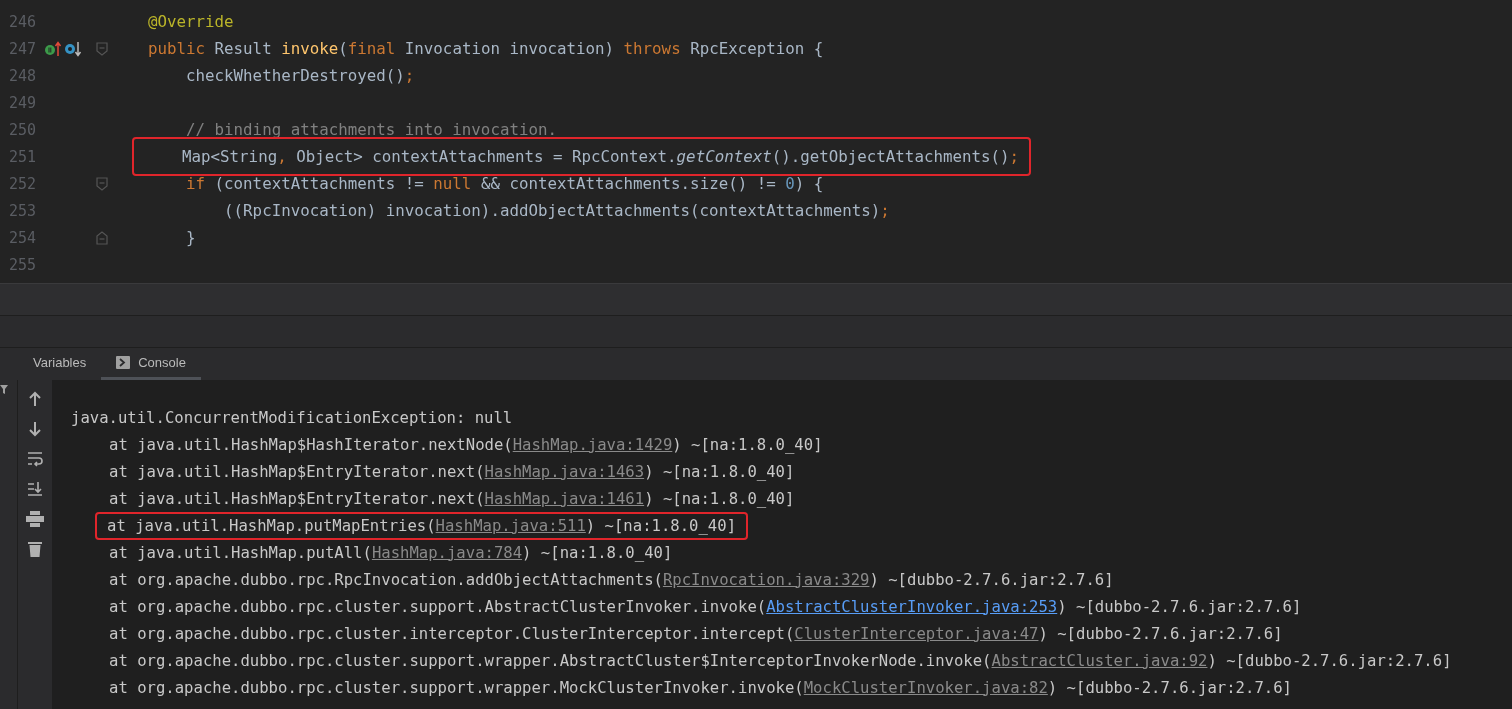  I want to click on stack-frame-line: at org.apache.dubbo.rpc.RpcInvocation.addObjectAttachments(RpcInvocation.java:329) ~[dubbo-2.7.6.jar:2.7.6], so click(611, 580).